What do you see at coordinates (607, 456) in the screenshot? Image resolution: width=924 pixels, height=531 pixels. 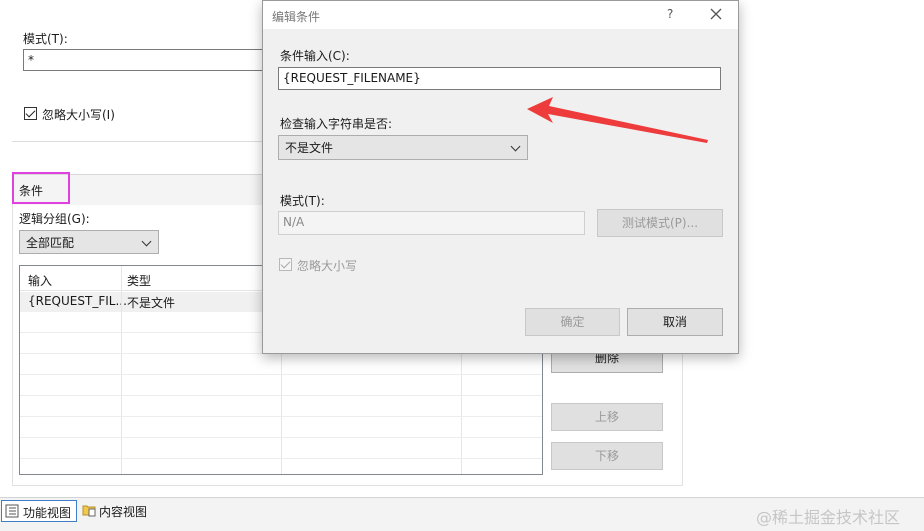 I see `move-down-button: 下移` at bounding box center [607, 456].